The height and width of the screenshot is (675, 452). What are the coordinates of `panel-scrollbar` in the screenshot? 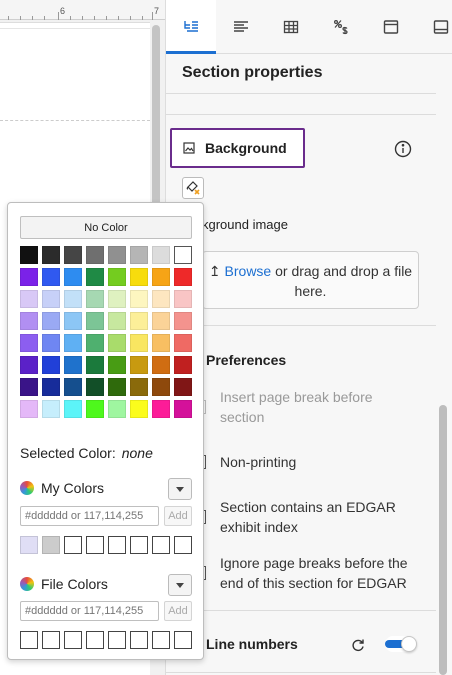 It's located at (443, 540).